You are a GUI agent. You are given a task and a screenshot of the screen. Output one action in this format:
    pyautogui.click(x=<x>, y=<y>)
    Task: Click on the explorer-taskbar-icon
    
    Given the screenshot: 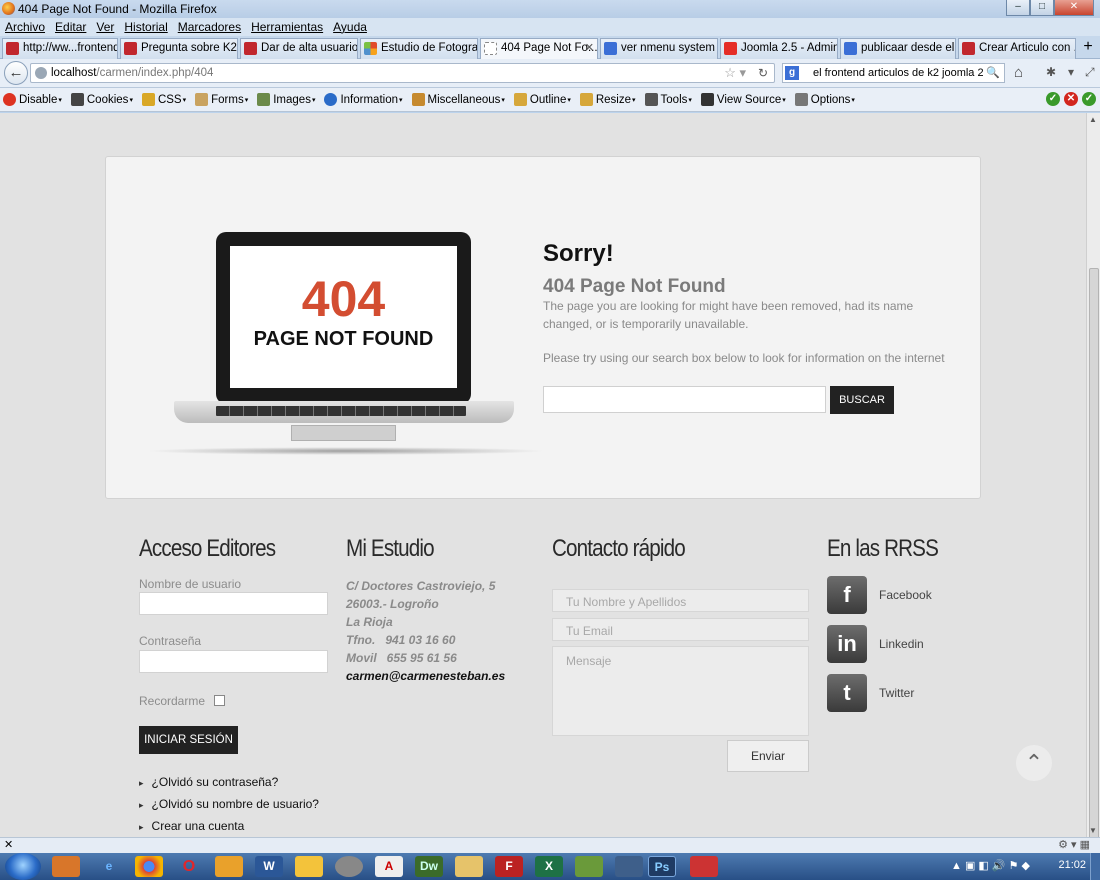 What is the action you would take?
    pyautogui.click(x=469, y=866)
    